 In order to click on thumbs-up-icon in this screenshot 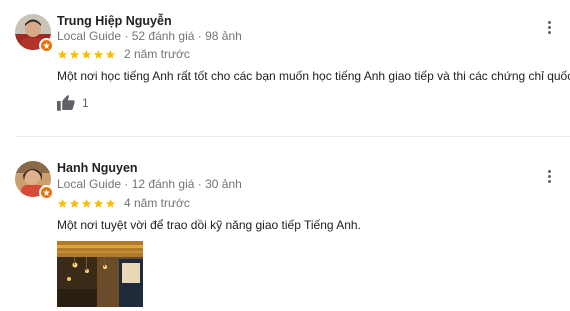, I will do `click(66, 103)`.